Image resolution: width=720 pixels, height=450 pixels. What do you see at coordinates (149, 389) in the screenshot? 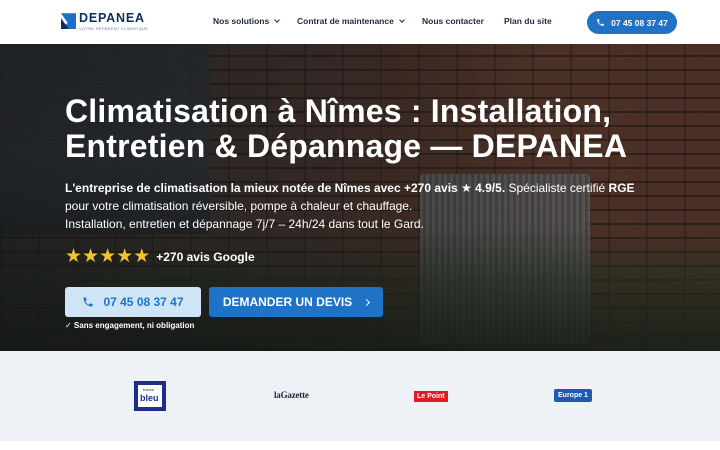
I see `france-bleu-small: france` at bounding box center [149, 389].